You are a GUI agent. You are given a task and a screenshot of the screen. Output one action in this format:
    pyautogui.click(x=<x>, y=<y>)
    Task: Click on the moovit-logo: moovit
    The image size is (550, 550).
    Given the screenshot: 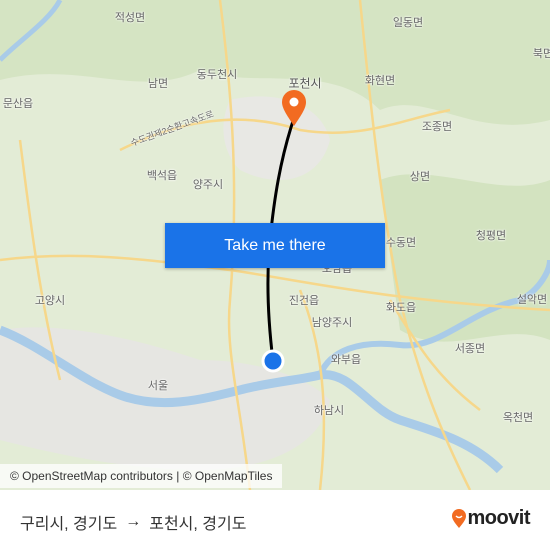 What is the action you would take?
    pyautogui.click(x=490, y=518)
    